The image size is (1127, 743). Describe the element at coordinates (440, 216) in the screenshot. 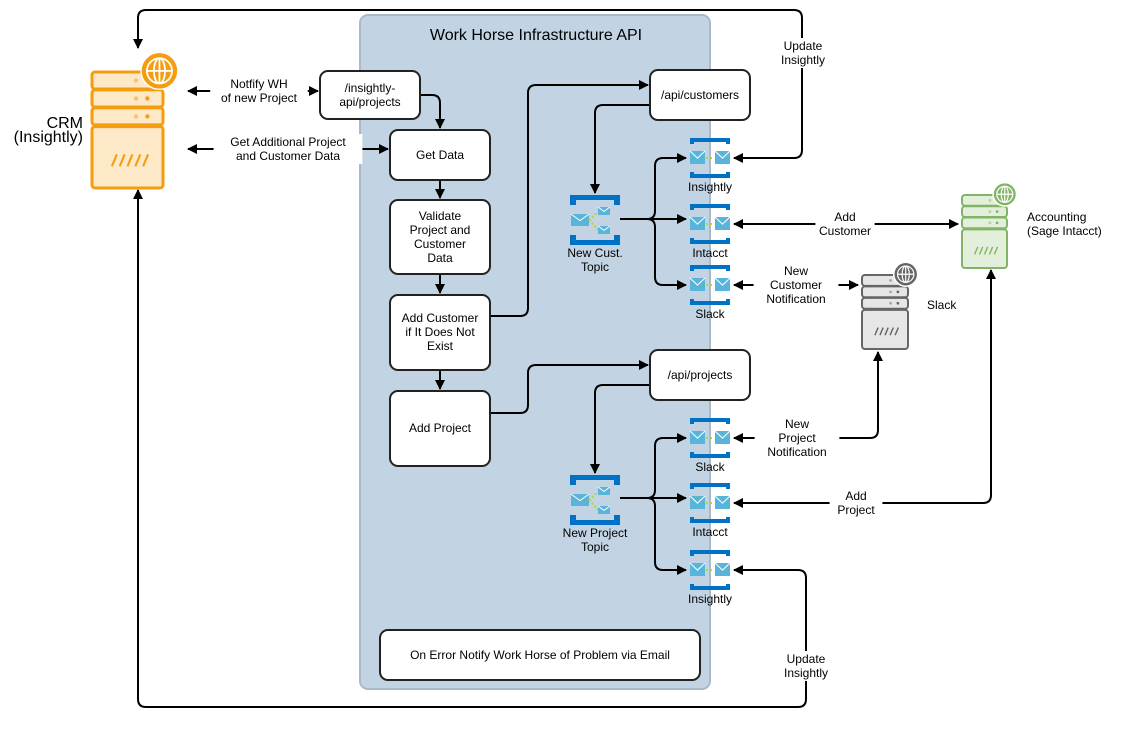

I see `validate-text: Validate` at that location.